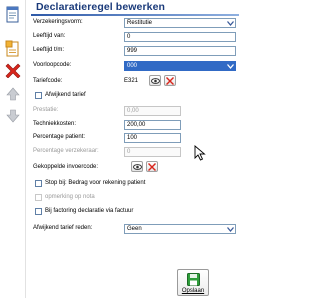  I want to click on voorloopcode-value: 000, so click(132, 66).